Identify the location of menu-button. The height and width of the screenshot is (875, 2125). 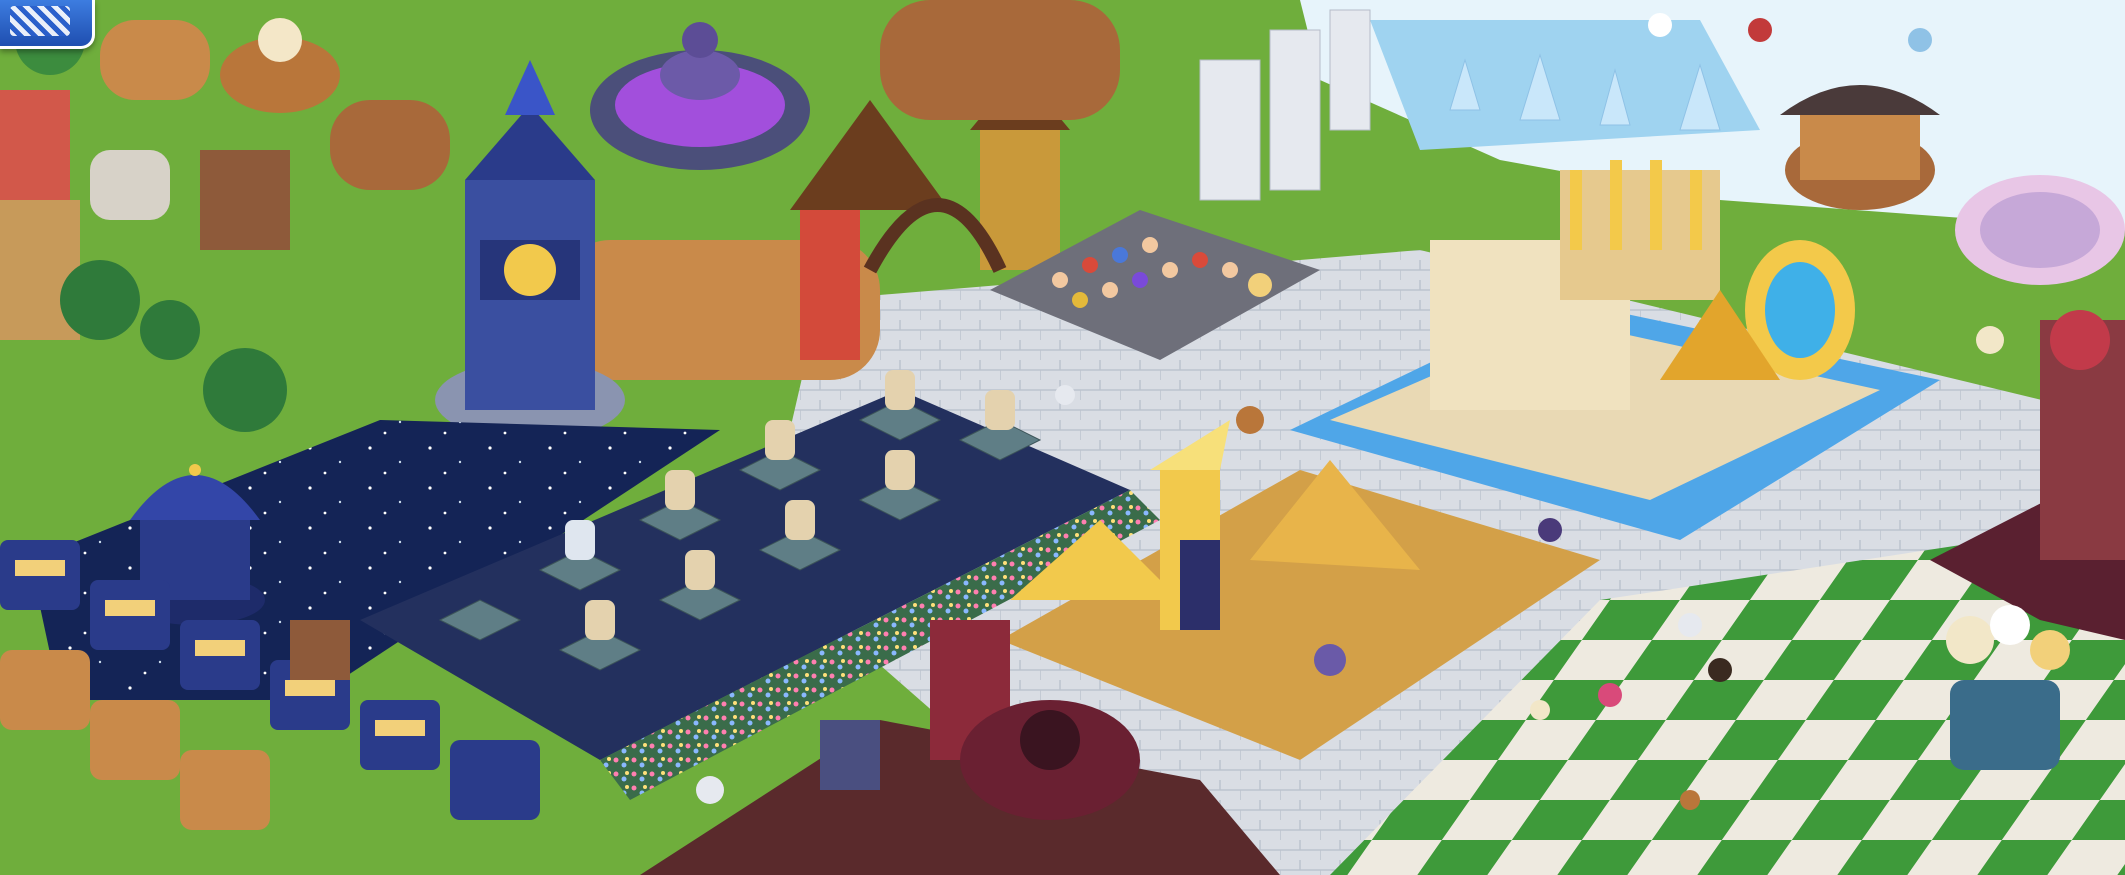
(47, 24).